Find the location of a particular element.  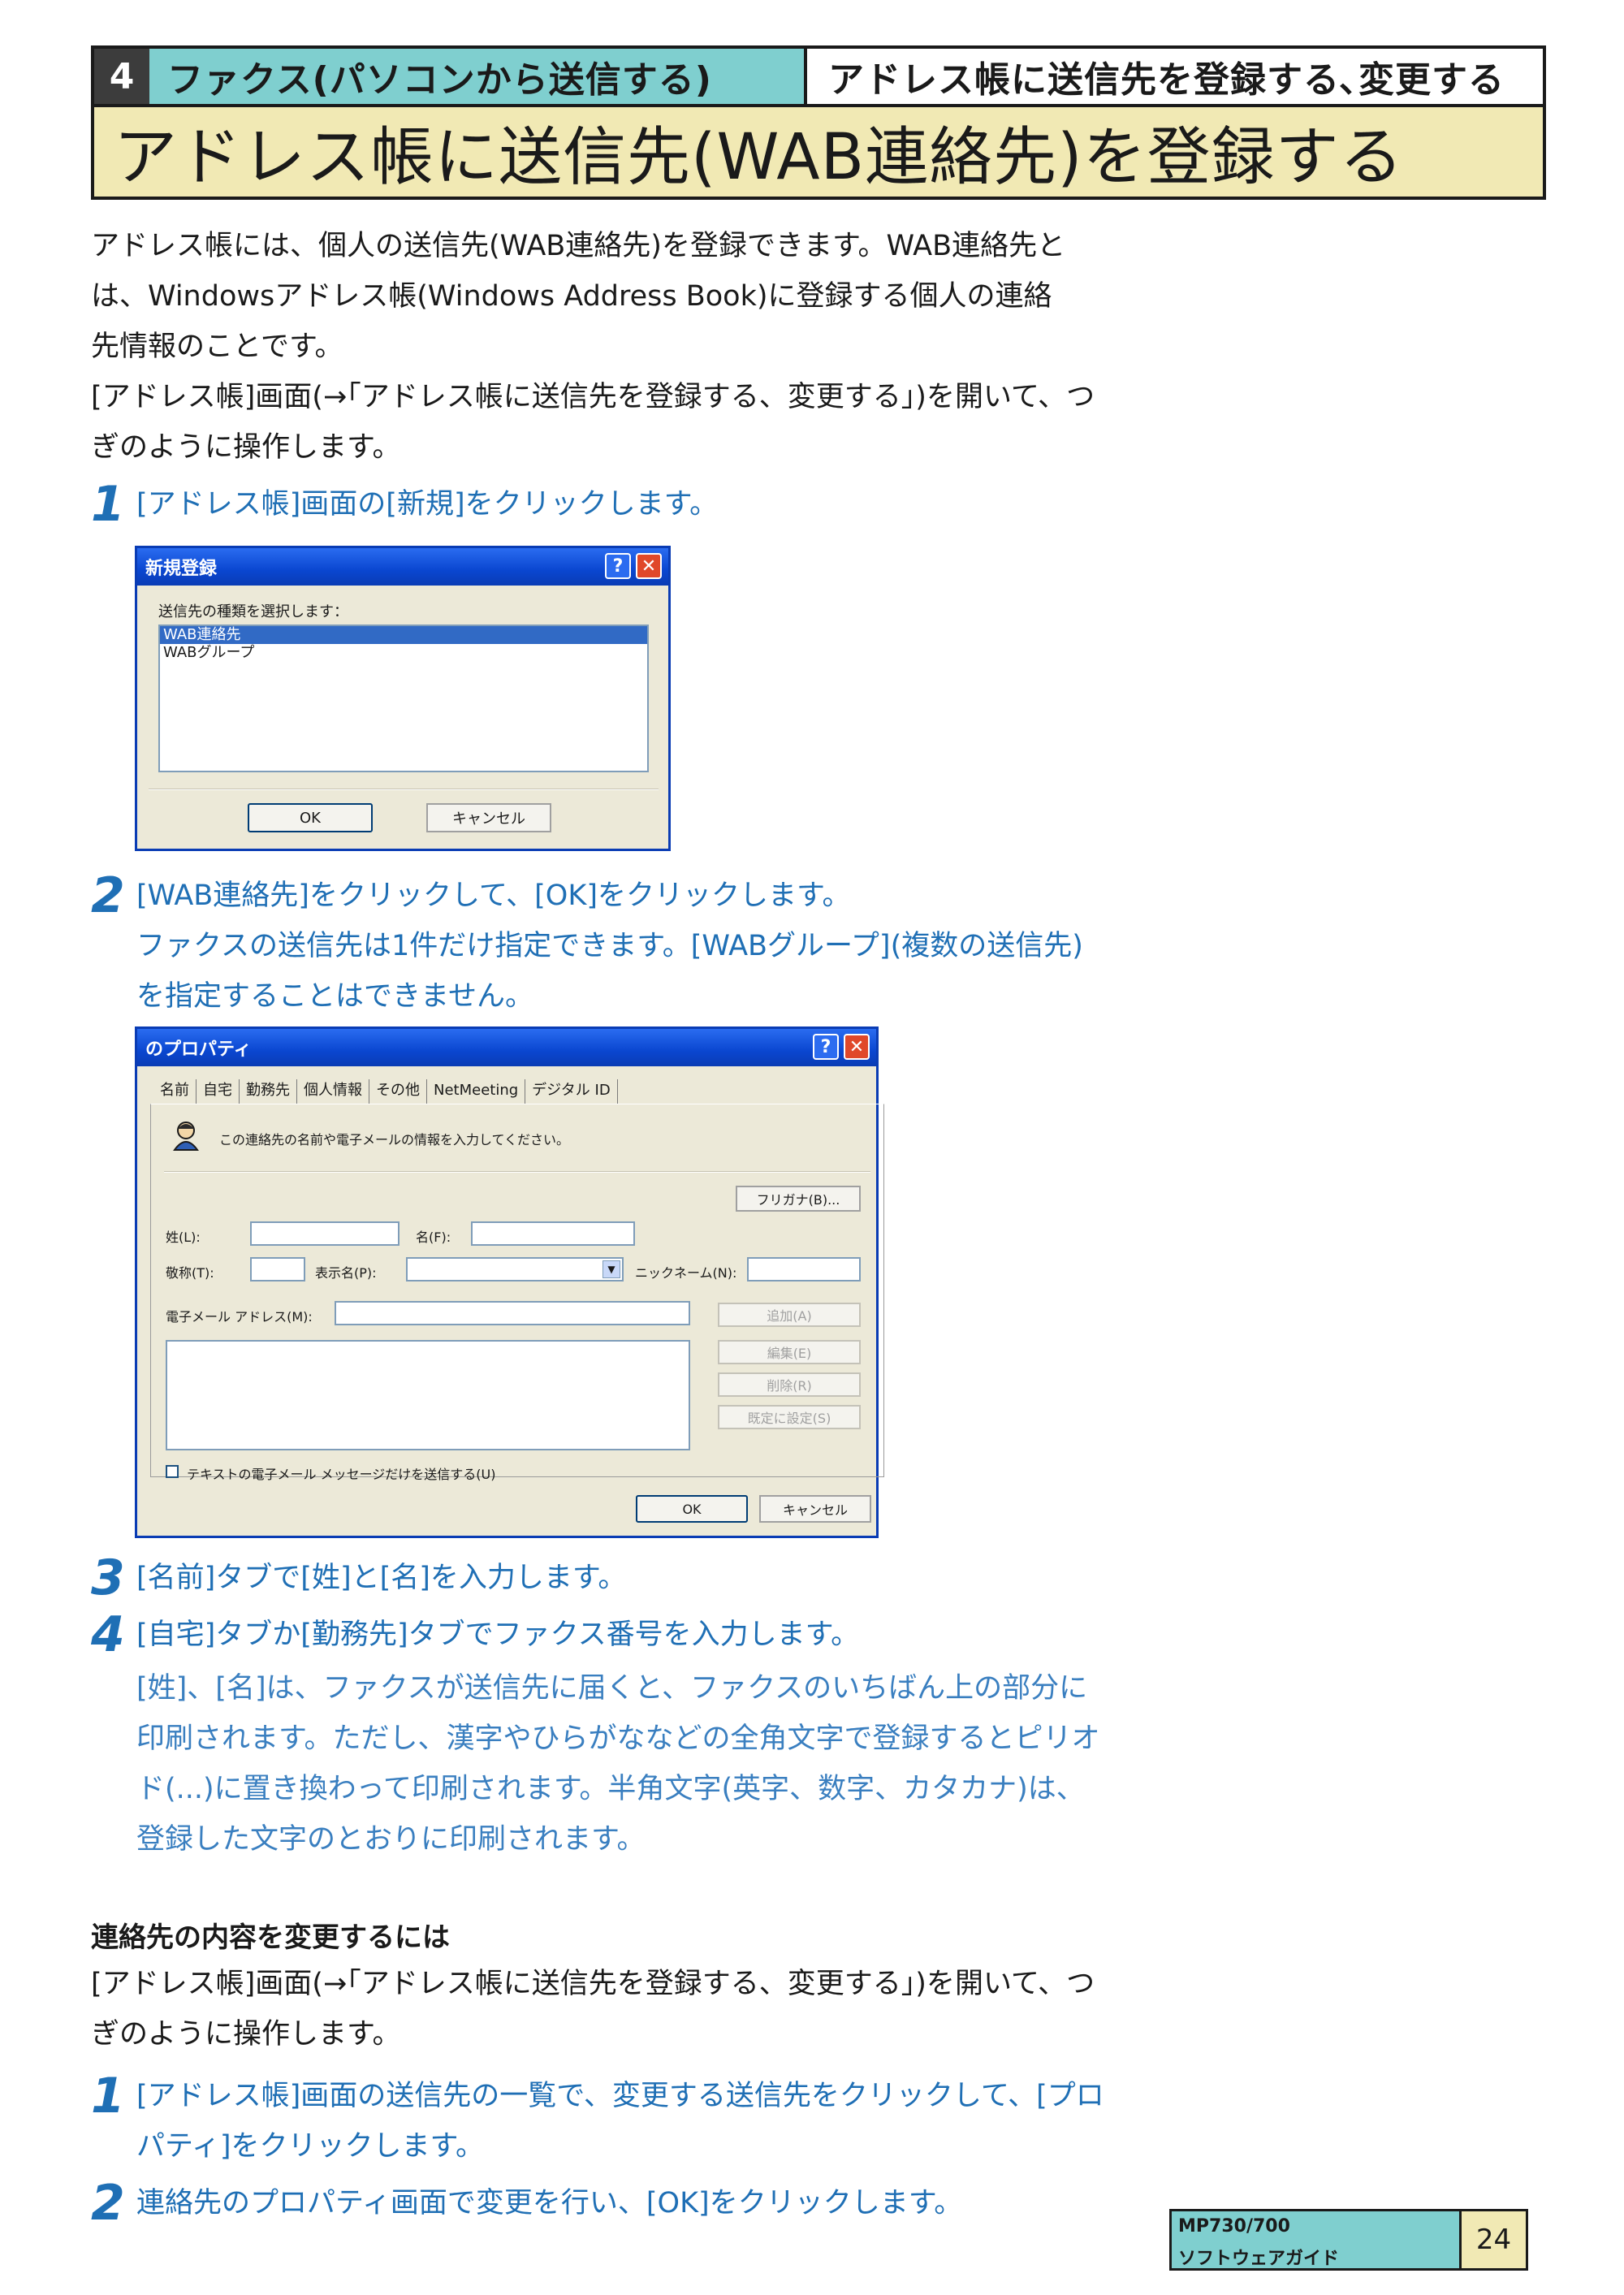

dialog-title: のプロパティ is located at coordinates (199, 1050).